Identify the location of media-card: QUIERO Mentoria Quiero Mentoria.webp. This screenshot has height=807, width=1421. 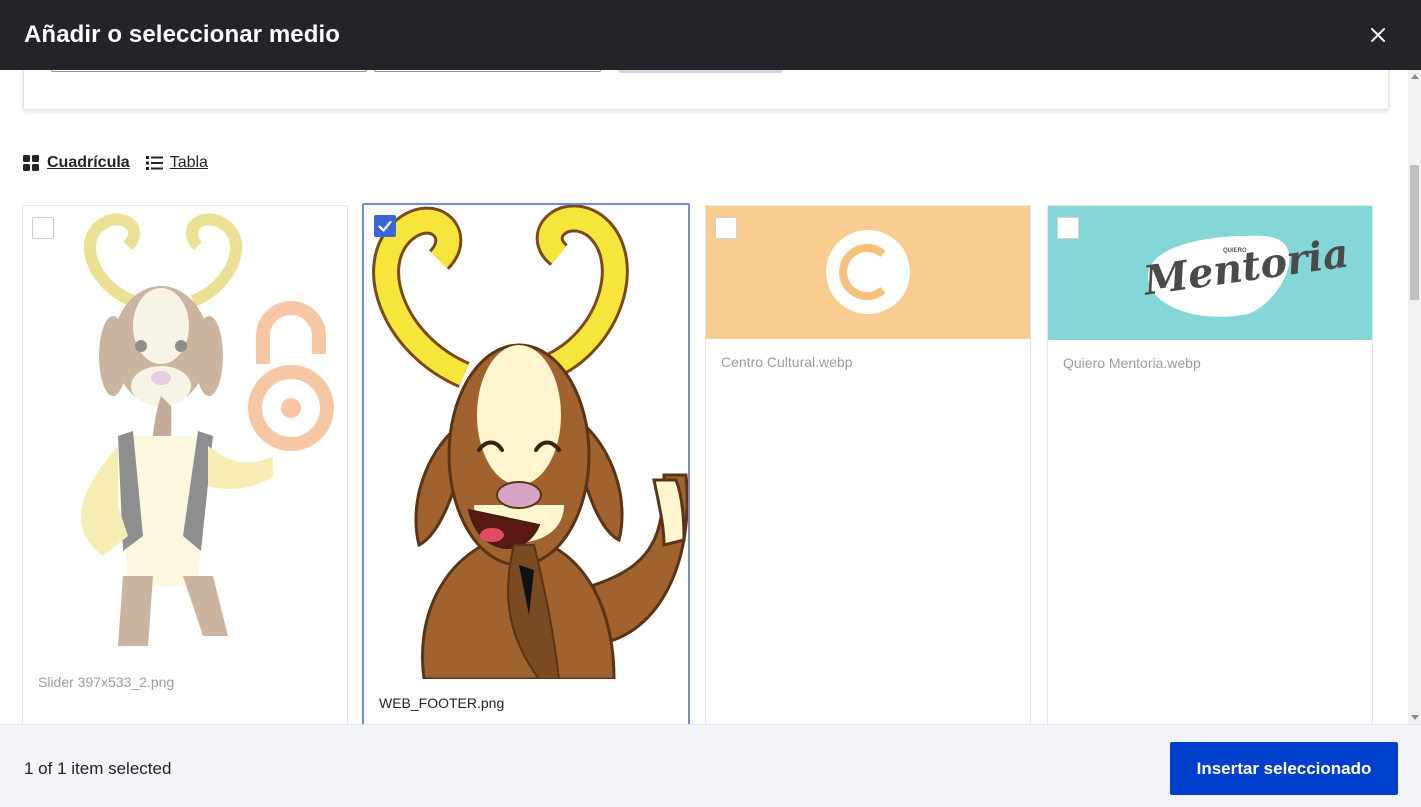
(1210, 464).